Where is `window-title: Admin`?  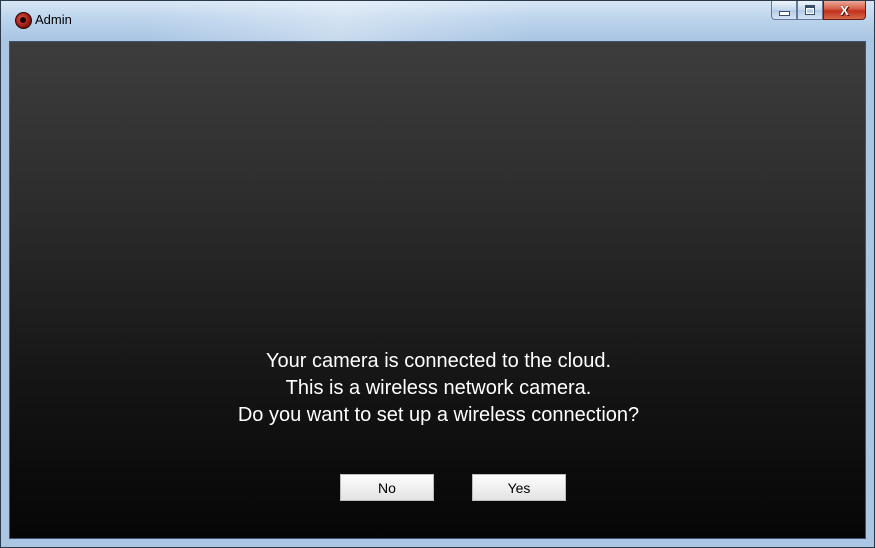 window-title: Admin is located at coordinates (53, 19).